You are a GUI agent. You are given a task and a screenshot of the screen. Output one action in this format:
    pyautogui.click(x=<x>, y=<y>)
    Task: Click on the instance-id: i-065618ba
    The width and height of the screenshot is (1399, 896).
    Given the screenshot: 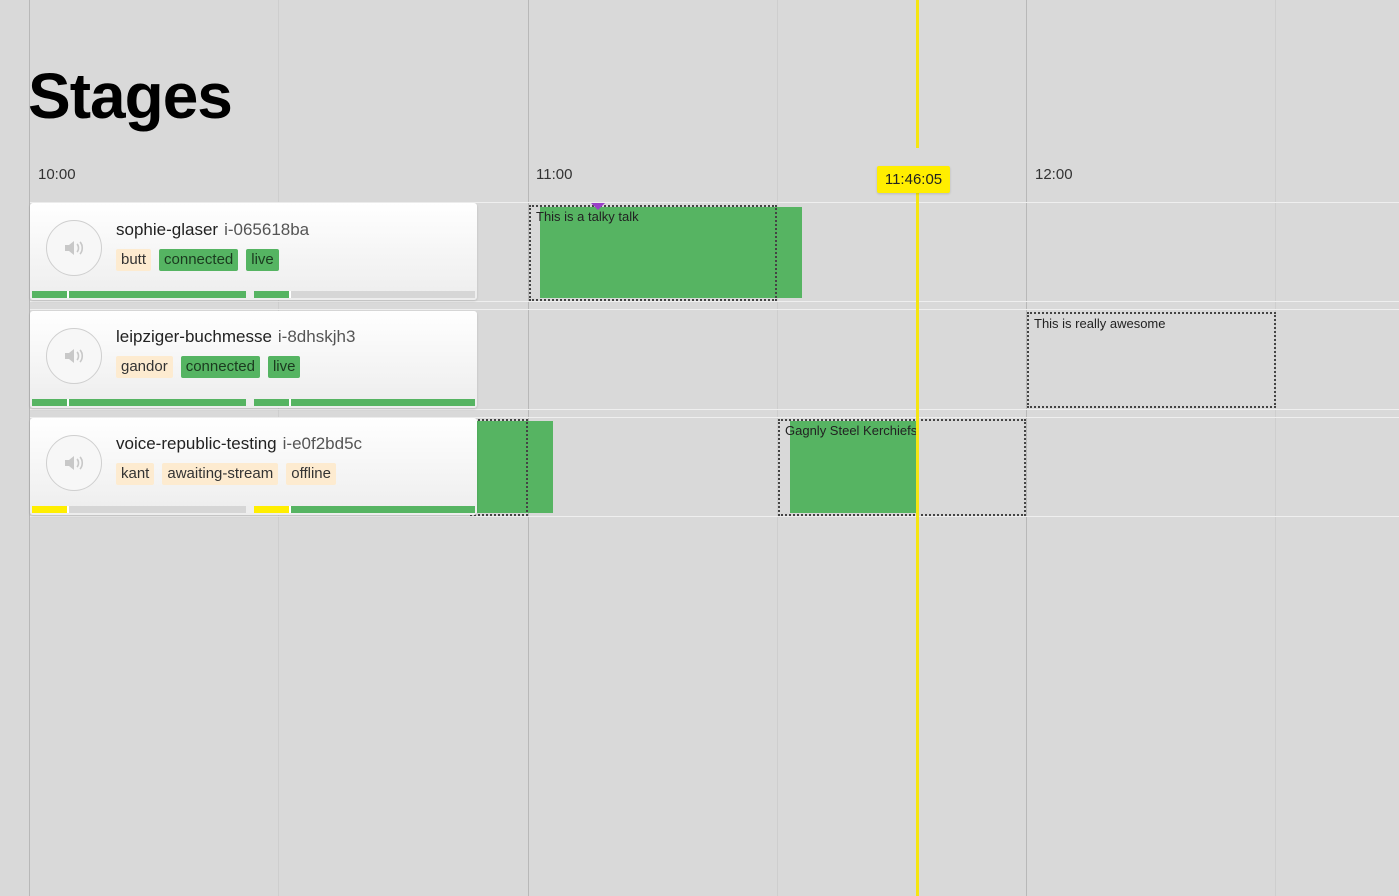 What is the action you would take?
    pyautogui.click(x=267, y=229)
    